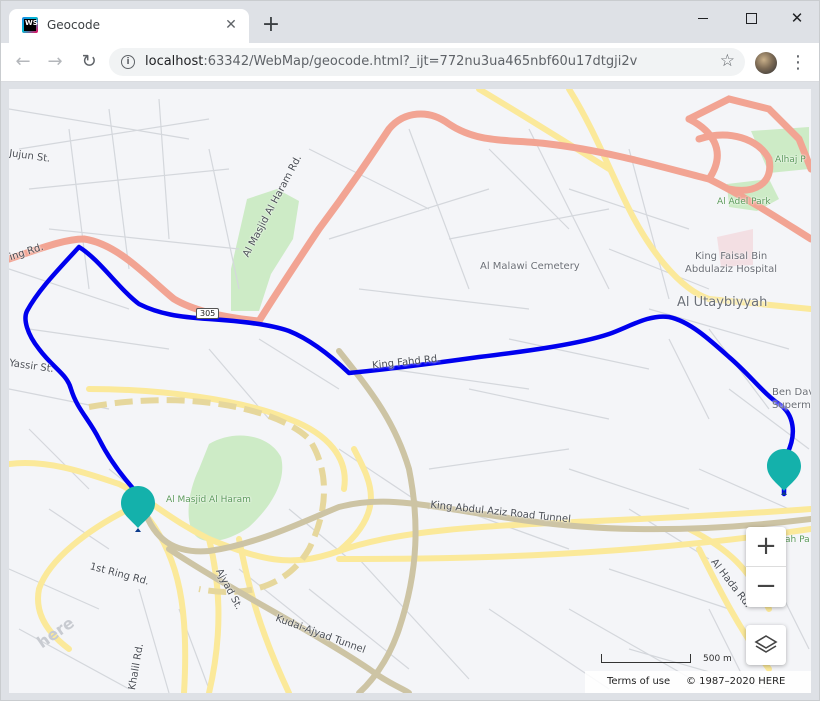 This screenshot has width=820, height=701. I want to click on reload-button: ↻, so click(89, 62).